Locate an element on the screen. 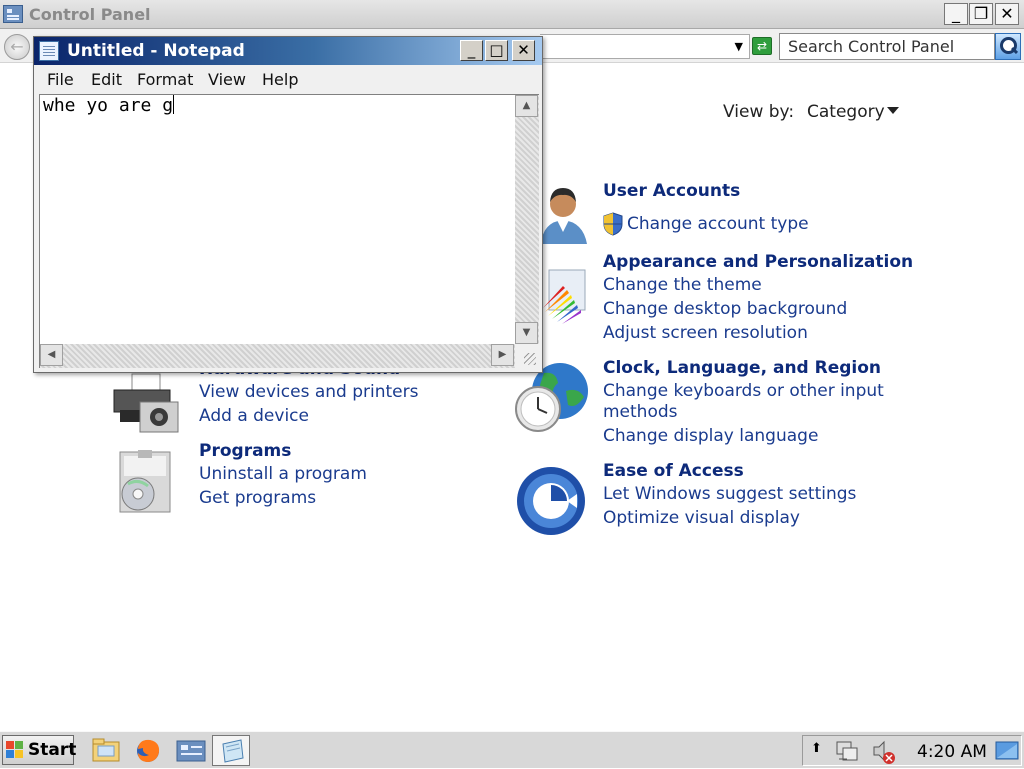 The height and width of the screenshot is (769, 1024). horizontal-scrollbar: ◀ ▶ is located at coordinates (277, 356).